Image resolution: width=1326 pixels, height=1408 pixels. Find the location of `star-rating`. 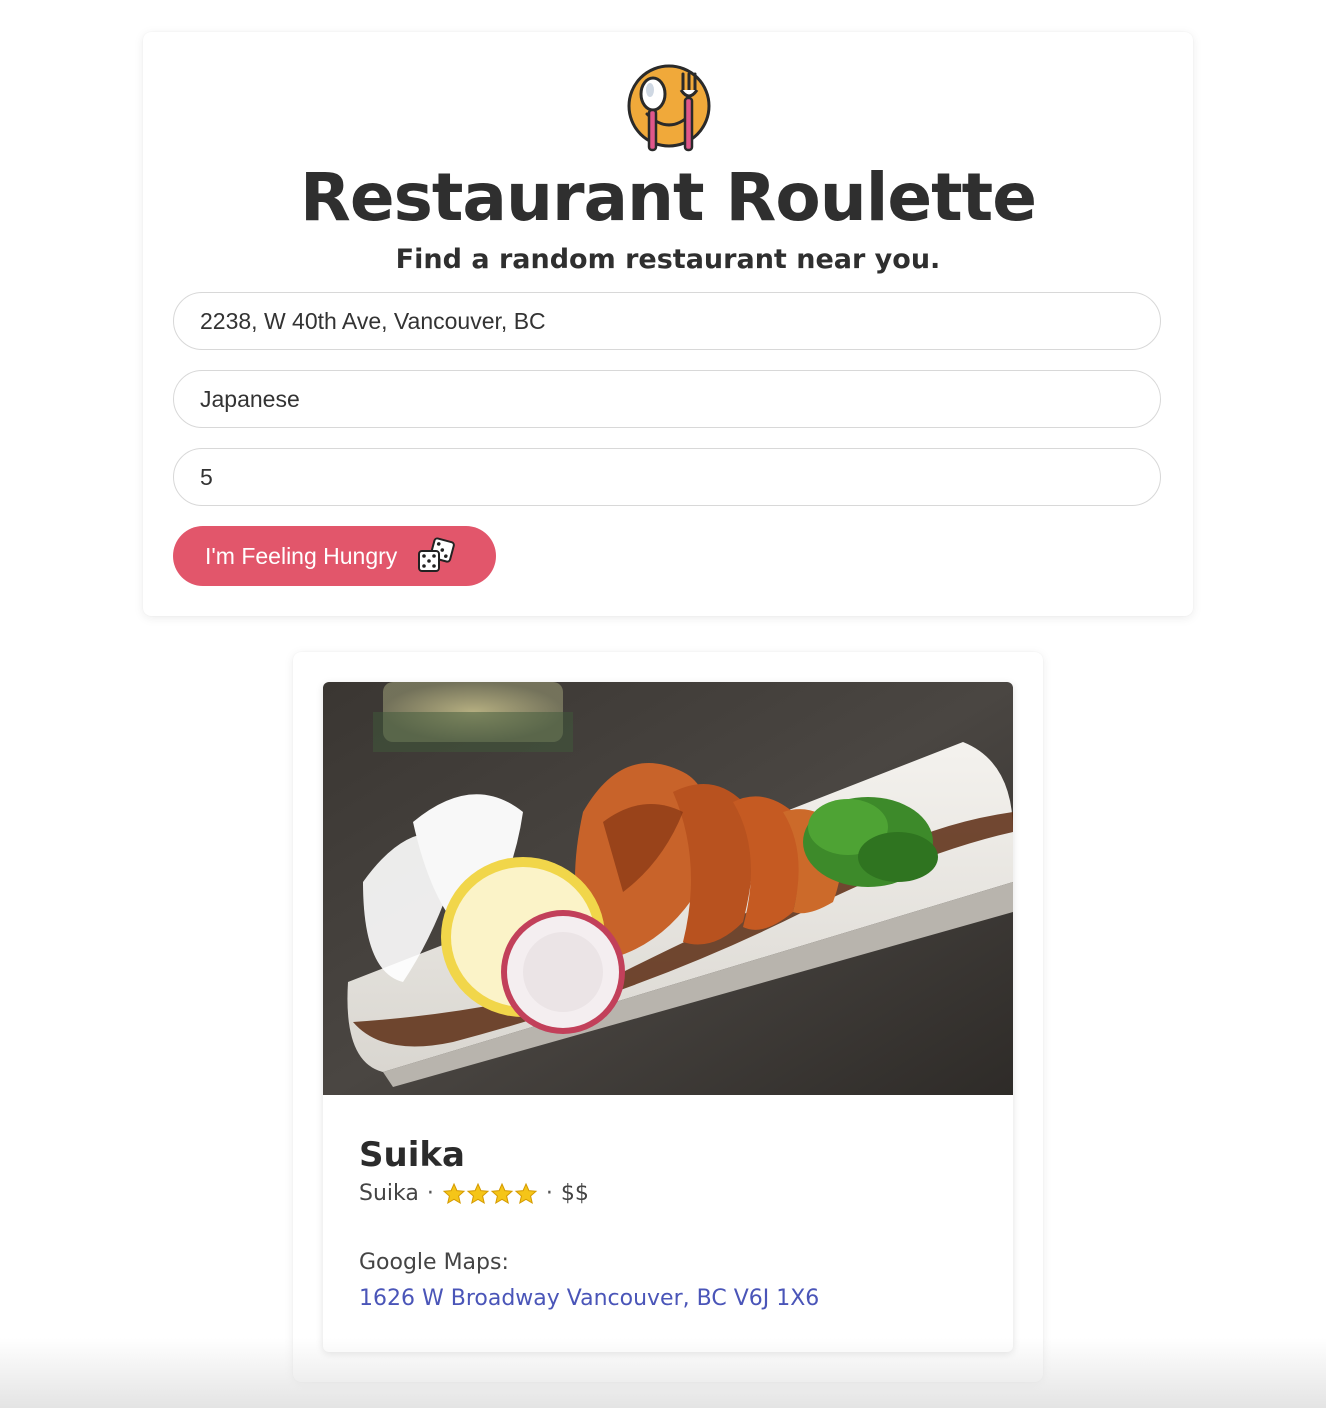

star-rating is located at coordinates (490, 1194).